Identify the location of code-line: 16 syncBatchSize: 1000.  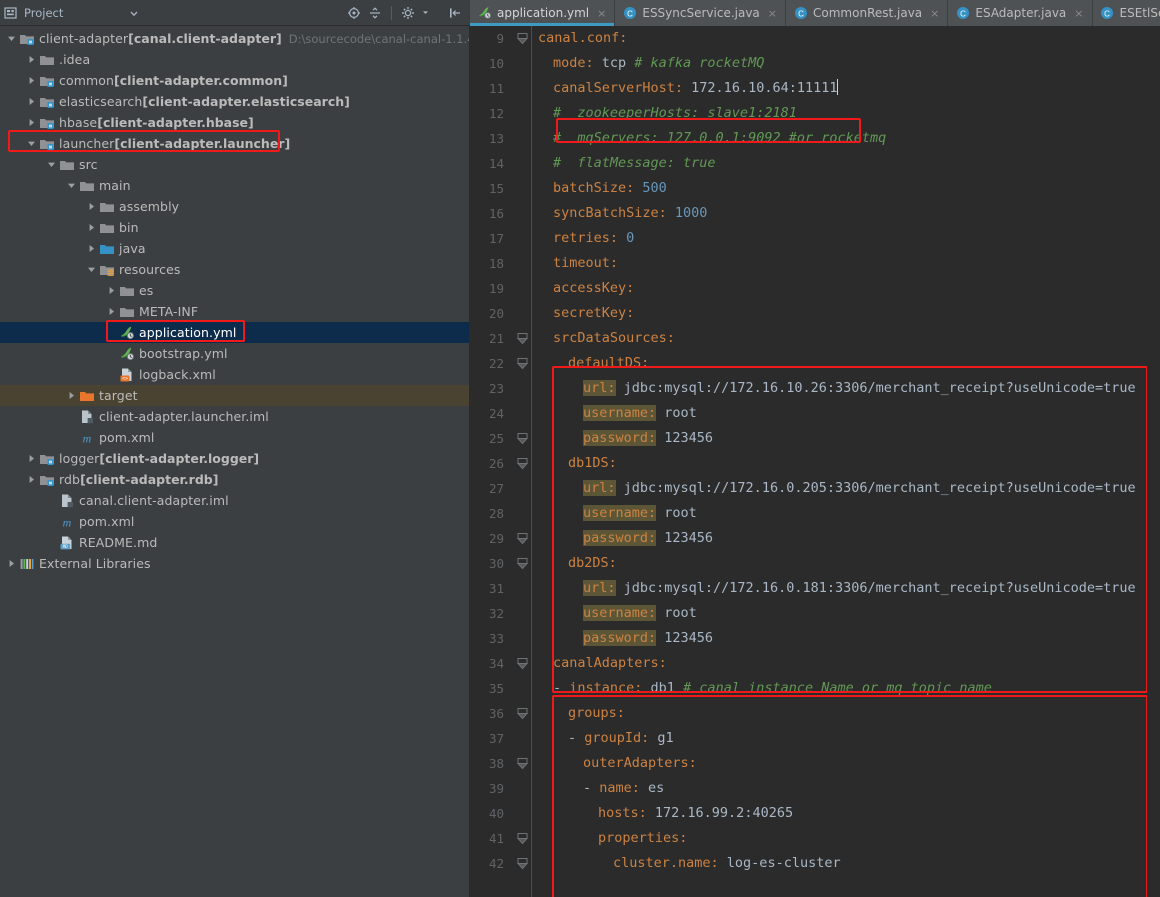
(815, 213).